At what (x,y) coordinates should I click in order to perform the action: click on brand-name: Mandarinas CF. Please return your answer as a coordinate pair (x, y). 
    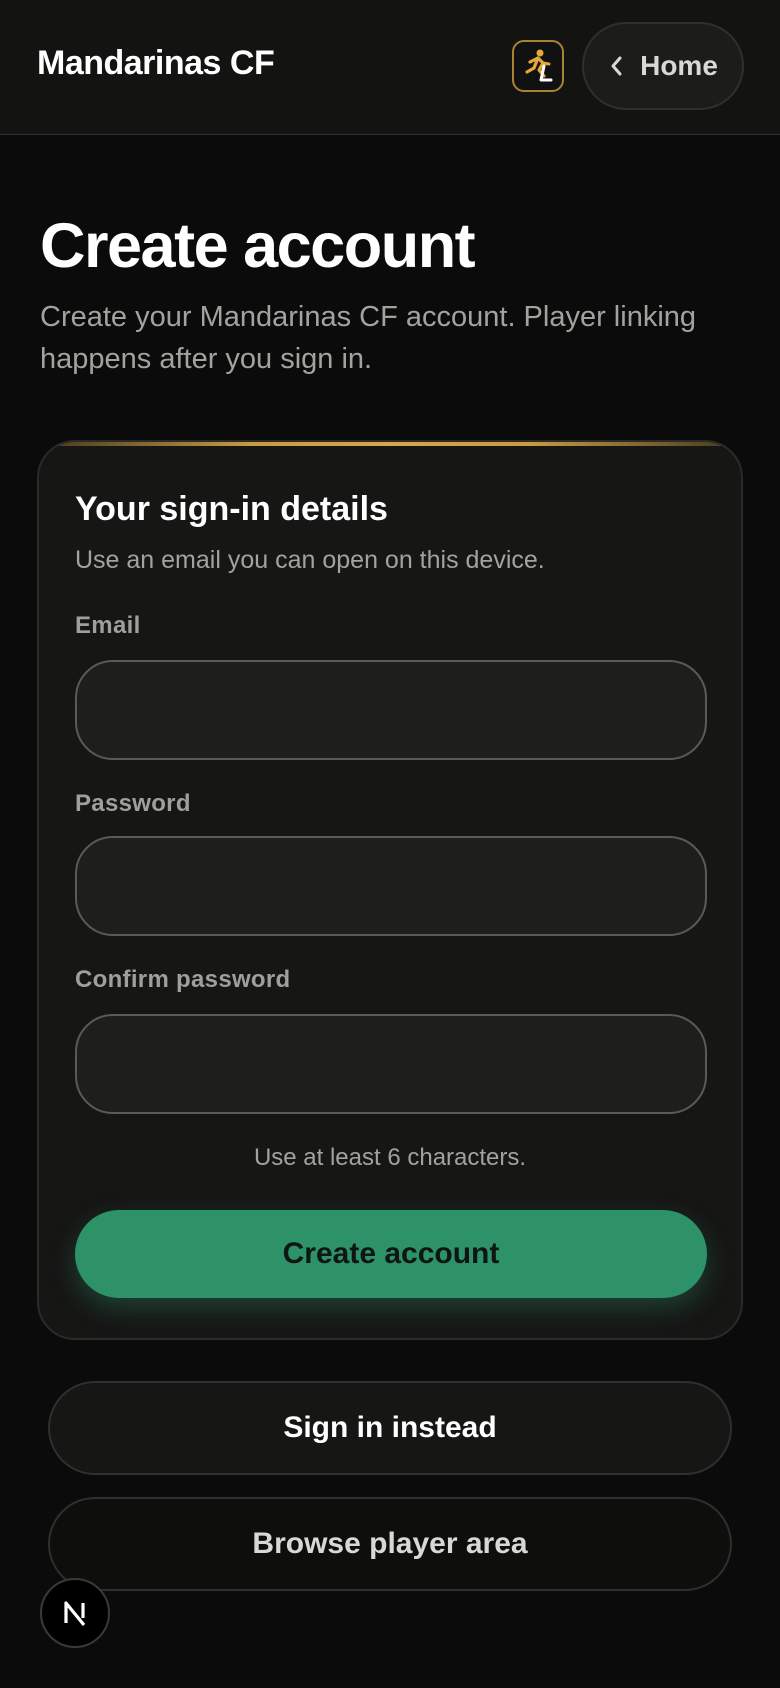
    Looking at the image, I should click on (156, 63).